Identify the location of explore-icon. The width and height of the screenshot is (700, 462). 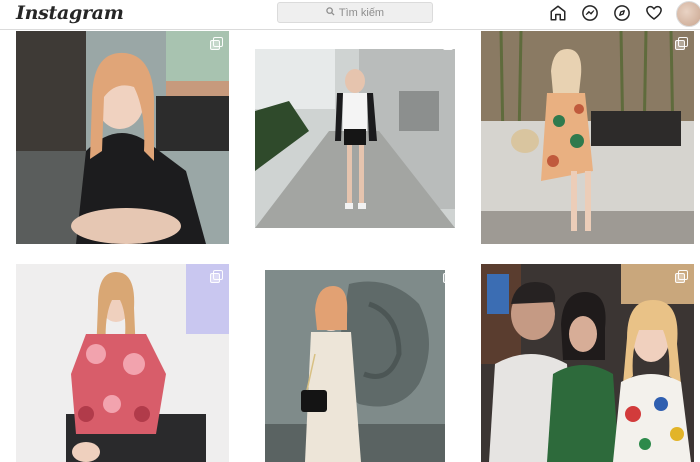
(622, 13).